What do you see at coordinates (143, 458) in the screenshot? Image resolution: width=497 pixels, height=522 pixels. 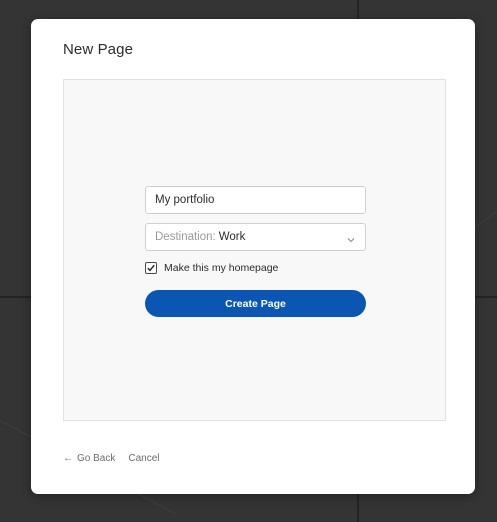 I see `cancel-link: Cancel` at bounding box center [143, 458].